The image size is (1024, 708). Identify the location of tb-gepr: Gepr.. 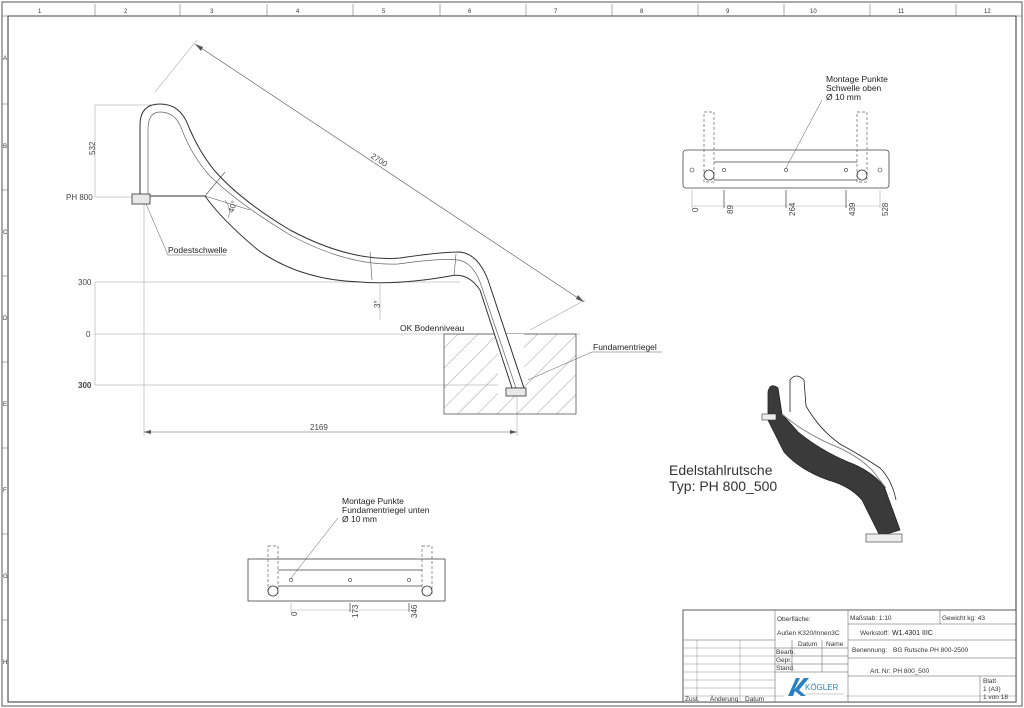
(784, 660).